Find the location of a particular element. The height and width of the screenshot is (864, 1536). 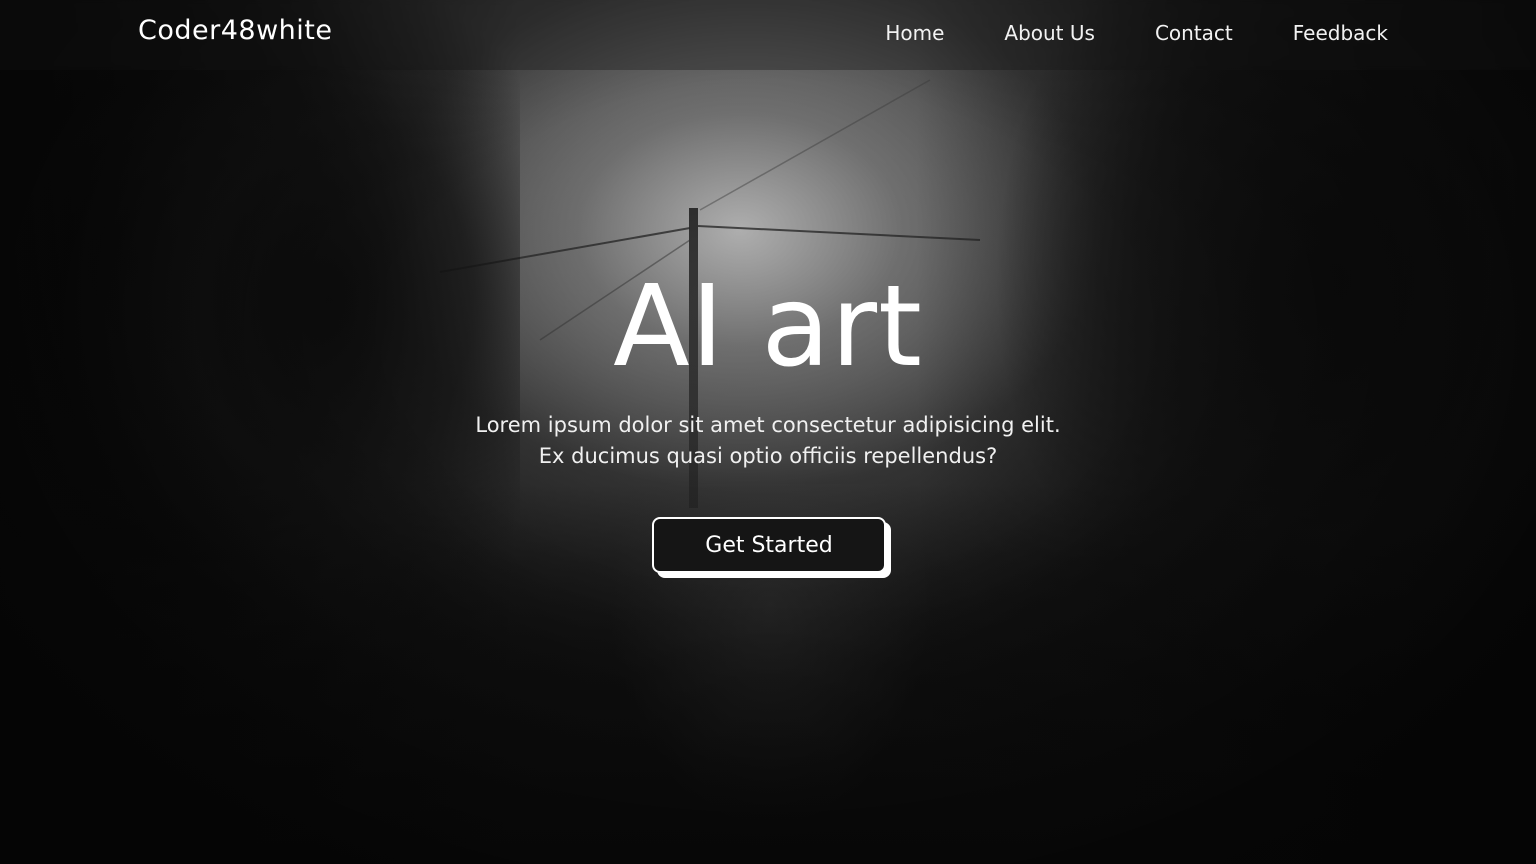

nav-link-home: Home is located at coordinates (914, 33).